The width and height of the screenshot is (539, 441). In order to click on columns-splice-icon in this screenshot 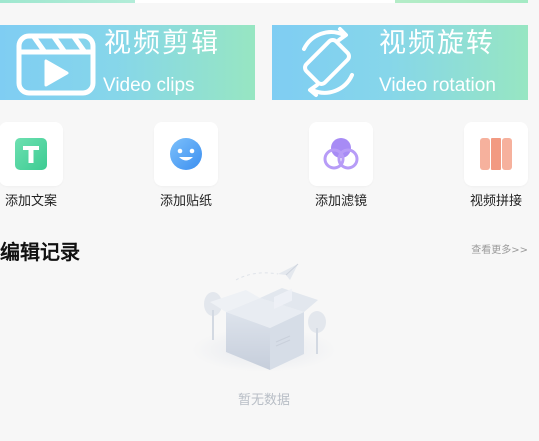, I will do `click(496, 154)`.